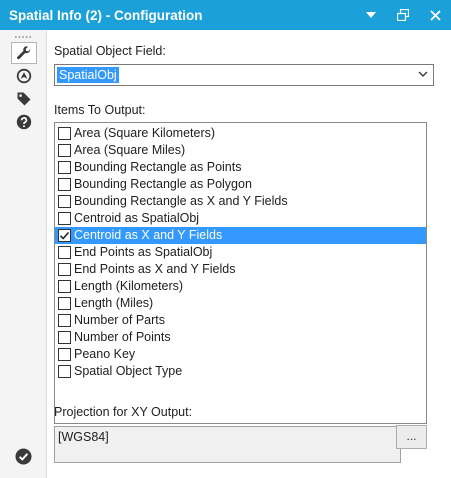  What do you see at coordinates (143, 252) in the screenshot?
I see `list-item-label: End Points as SpatialObj` at bounding box center [143, 252].